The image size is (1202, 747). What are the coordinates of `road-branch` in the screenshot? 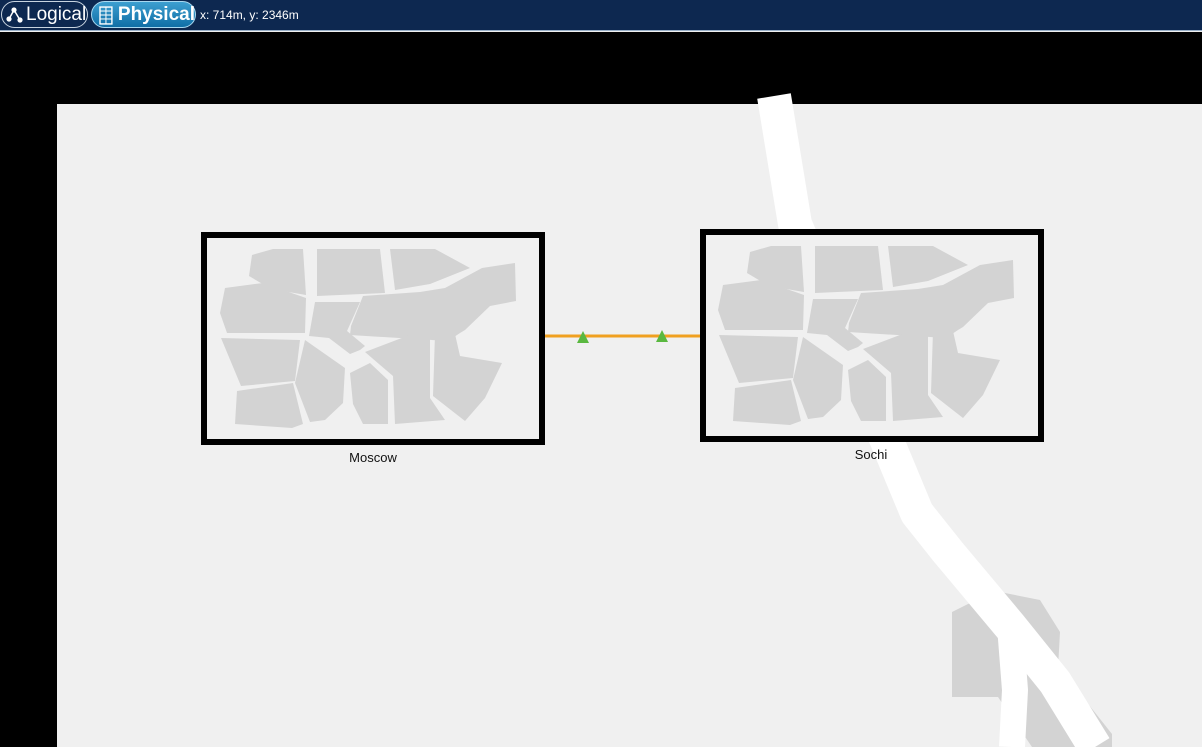 It's located at (1012, 685).